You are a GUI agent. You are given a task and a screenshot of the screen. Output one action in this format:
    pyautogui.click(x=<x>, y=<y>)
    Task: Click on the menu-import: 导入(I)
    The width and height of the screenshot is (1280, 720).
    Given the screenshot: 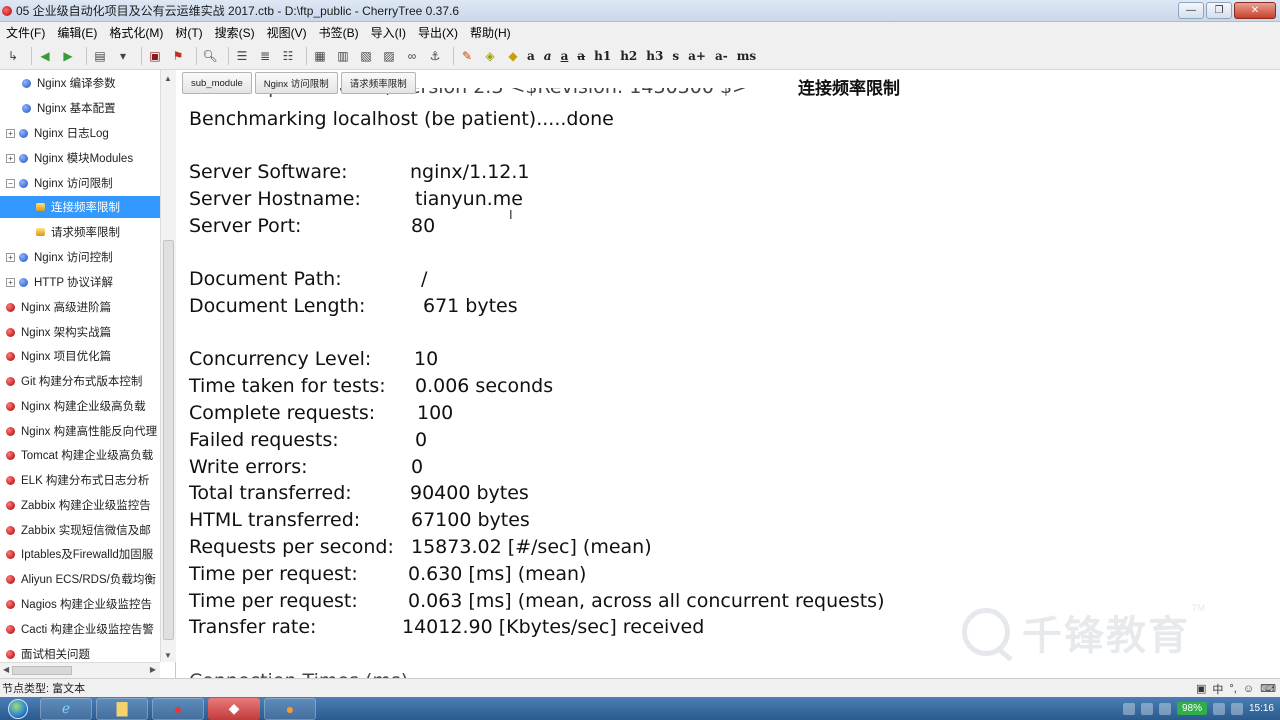 What is the action you would take?
    pyautogui.click(x=388, y=32)
    